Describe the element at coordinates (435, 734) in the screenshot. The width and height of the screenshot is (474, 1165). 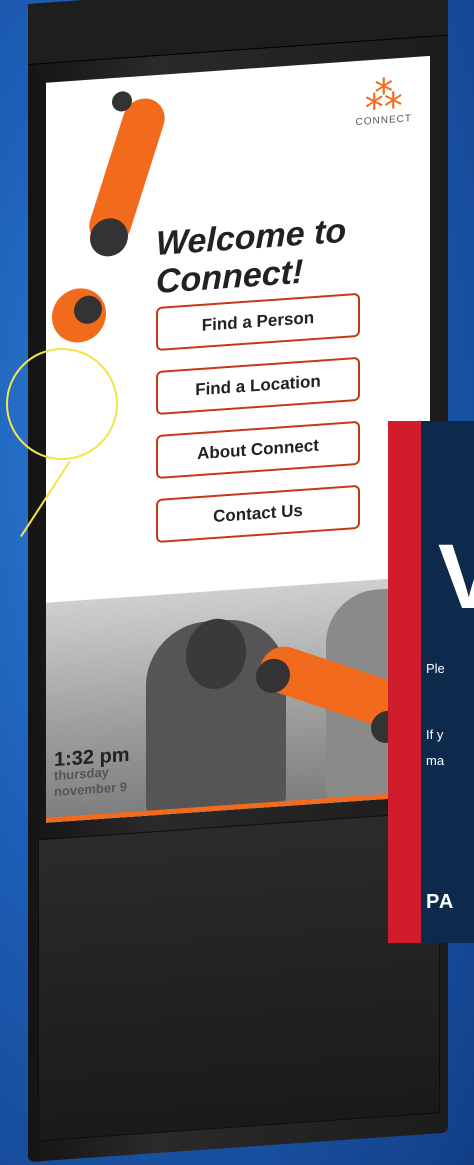
I see `overlay-text-2: If y` at that location.